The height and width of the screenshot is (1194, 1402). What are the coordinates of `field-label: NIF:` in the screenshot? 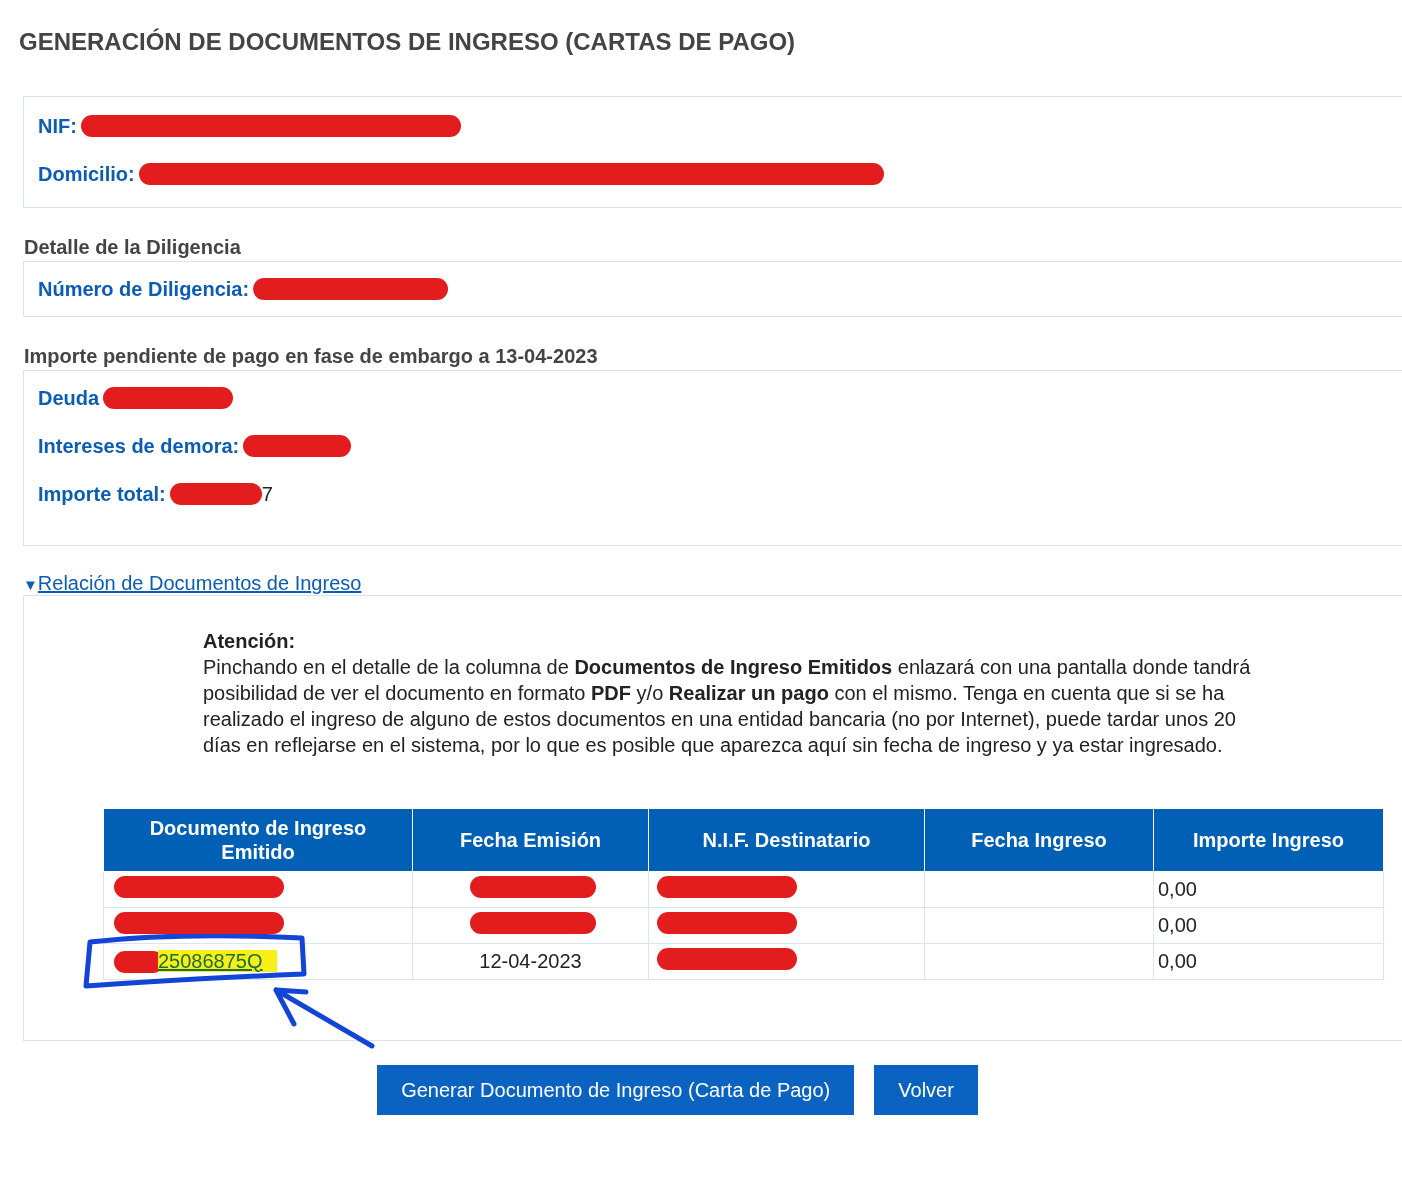 It's located at (57, 126).